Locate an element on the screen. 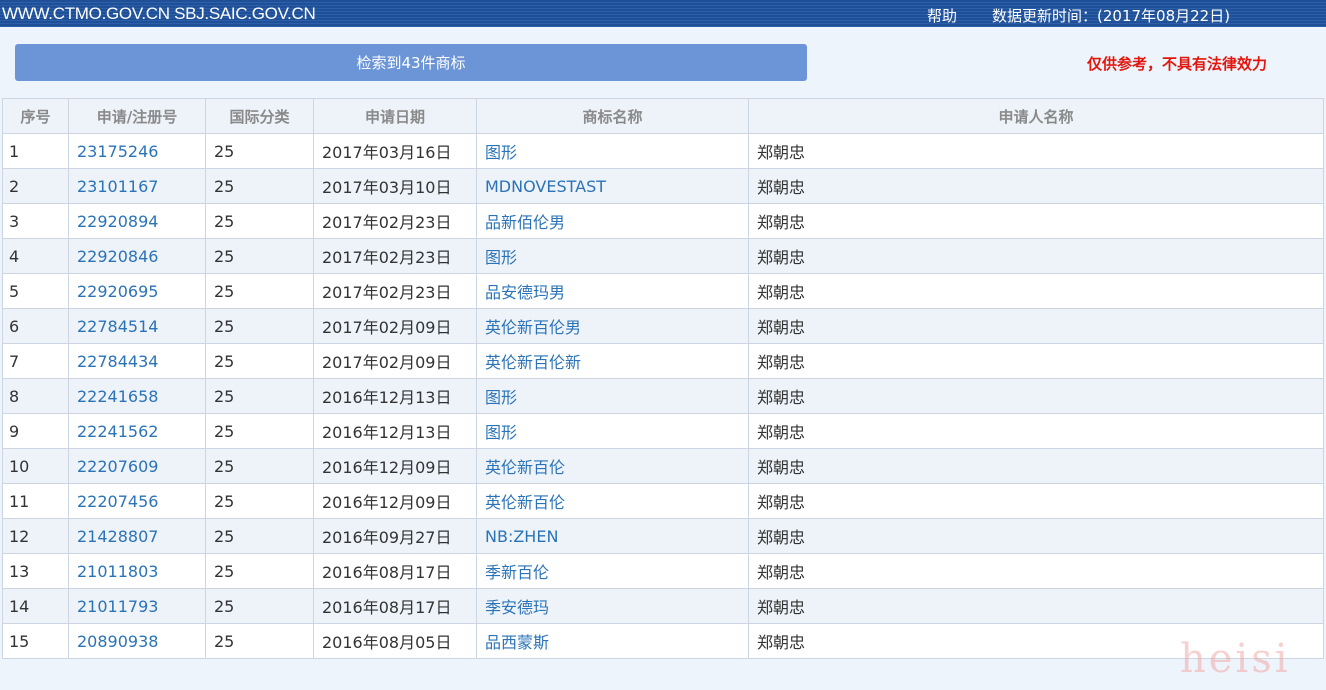 This screenshot has width=1326, height=690. table-row: 8 22241658 25 2016年12月13日 图形 郑朝忠 is located at coordinates (663, 396).